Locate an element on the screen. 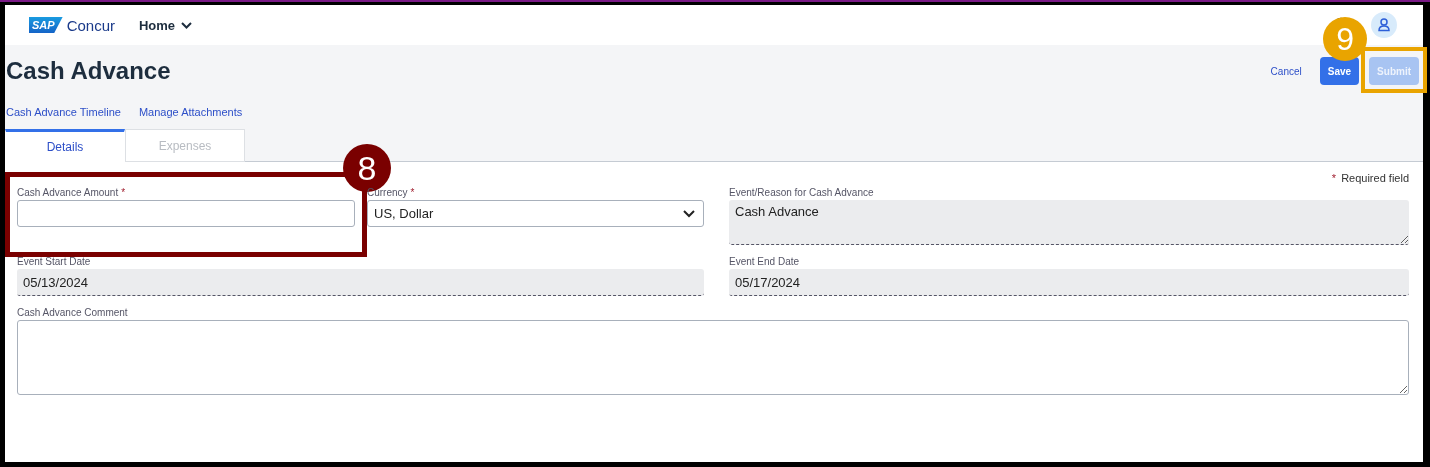  logo-mark: SAP is located at coordinates (46, 25).